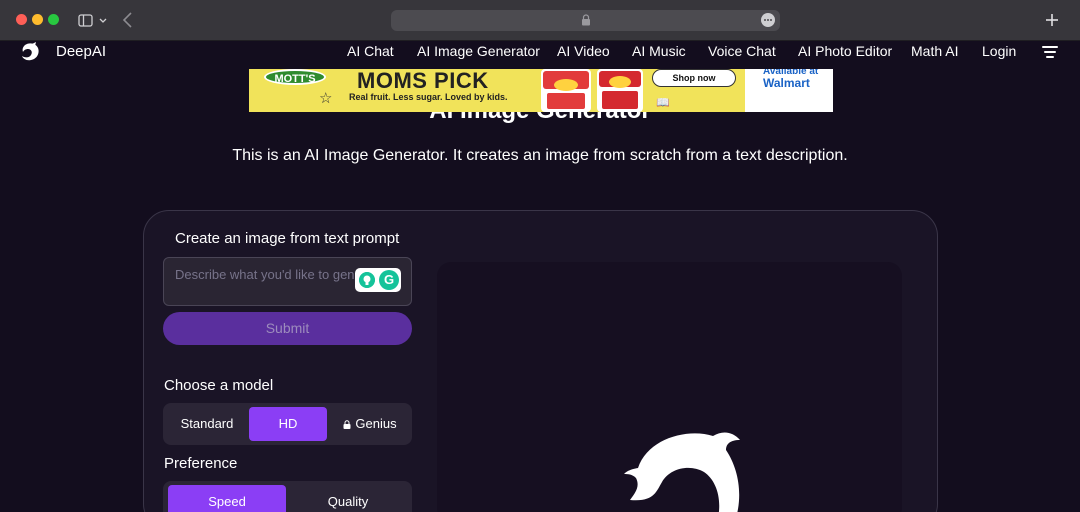  What do you see at coordinates (81, 51) in the screenshot?
I see `brand-name: DeepAI` at bounding box center [81, 51].